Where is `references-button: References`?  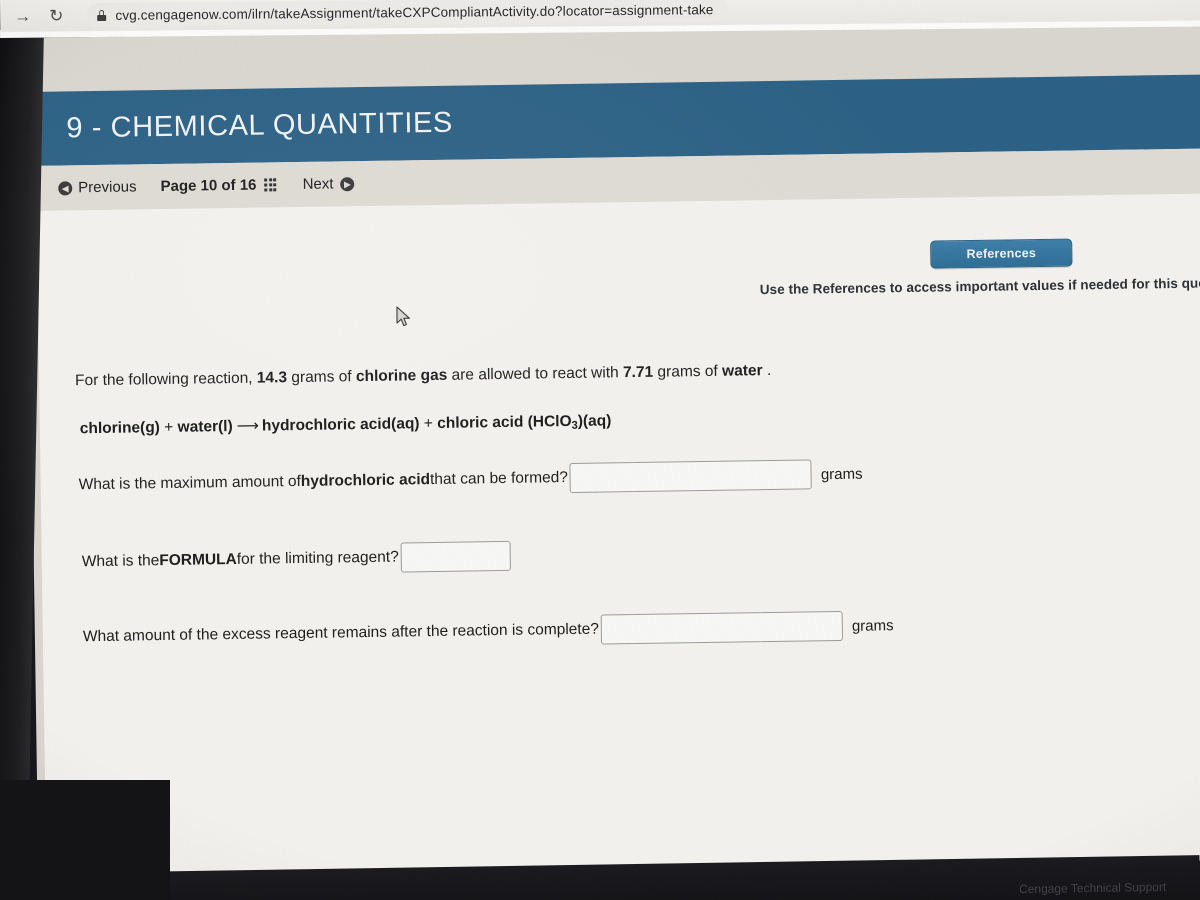 references-button: References is located at coordinates (1001, 253).